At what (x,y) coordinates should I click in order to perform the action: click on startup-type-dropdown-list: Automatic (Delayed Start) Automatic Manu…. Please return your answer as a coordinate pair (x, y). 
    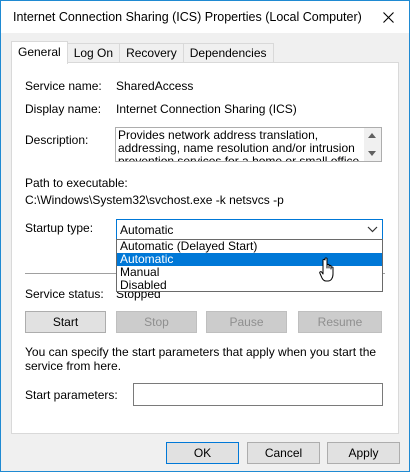
    Looking at the image, I should click on (249, 265).